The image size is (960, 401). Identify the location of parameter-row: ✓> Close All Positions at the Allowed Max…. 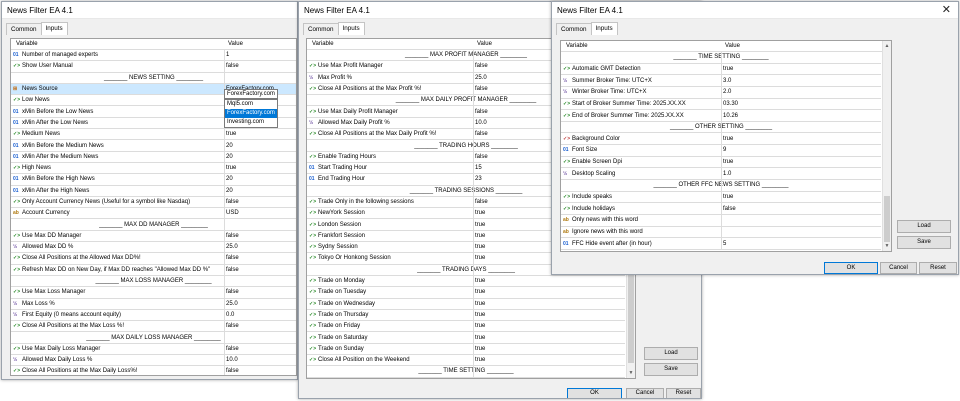
(153, 259).